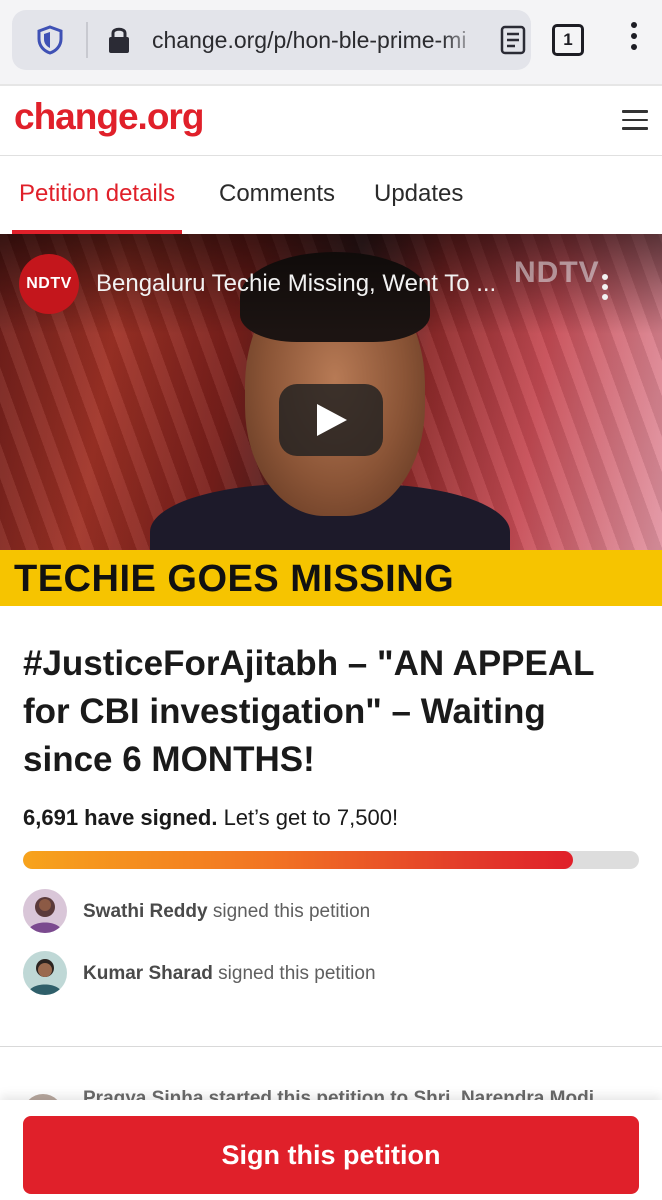  I want to click on goal-text: Let’s get to 7,500!, so click(311, 817).